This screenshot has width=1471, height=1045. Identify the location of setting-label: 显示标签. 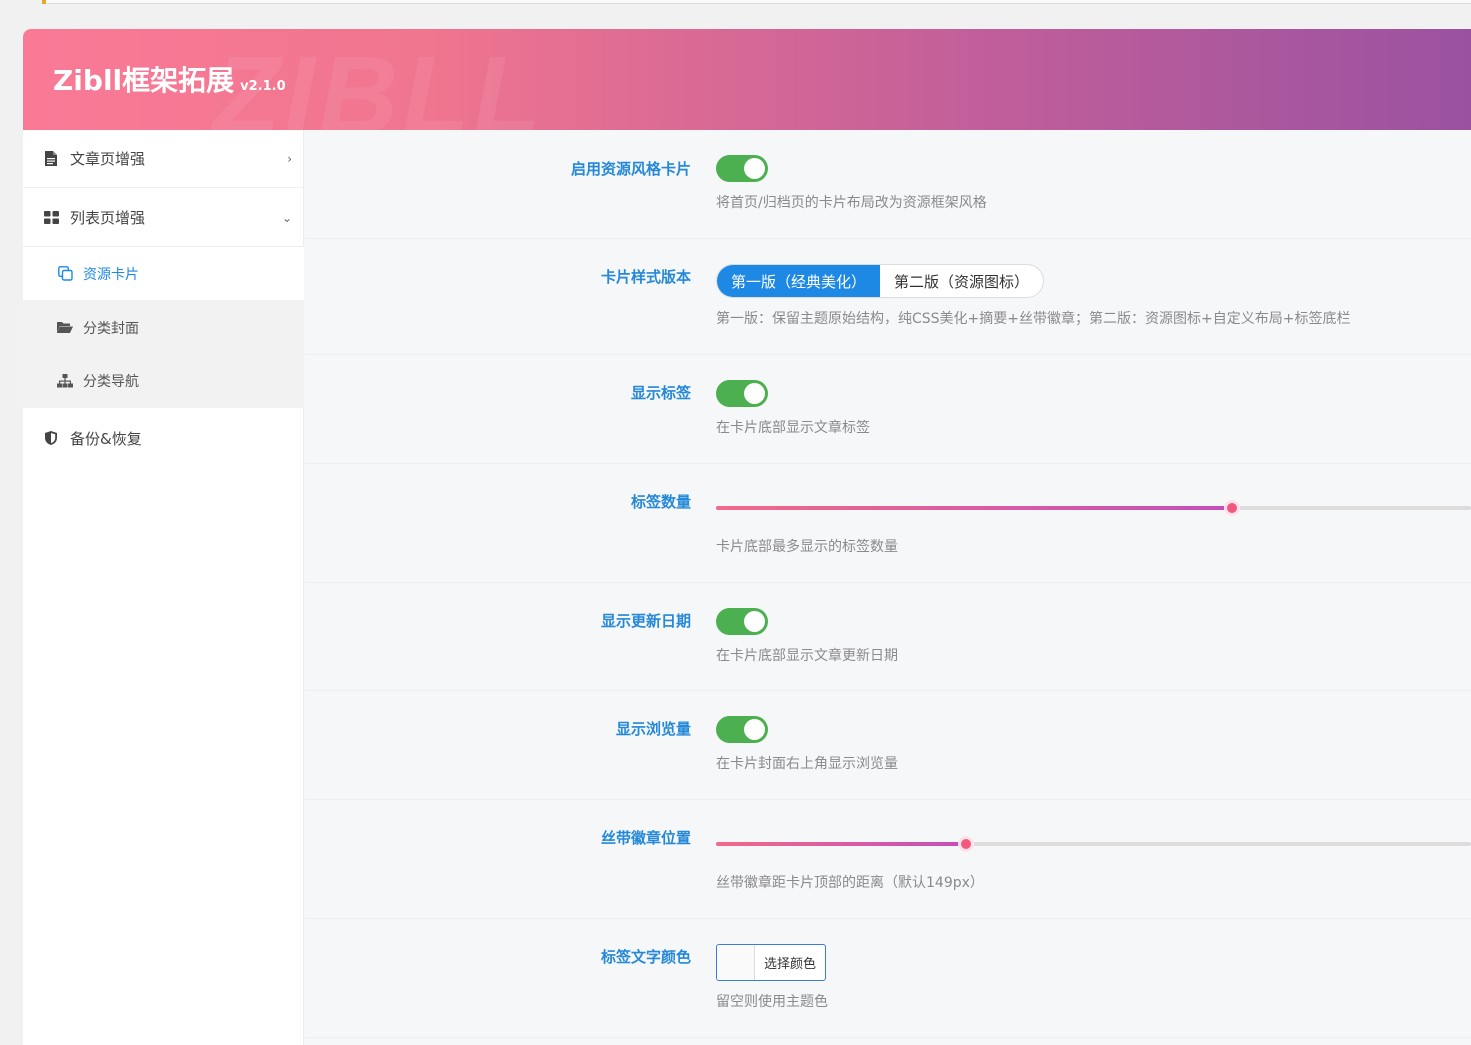
(660, 393).